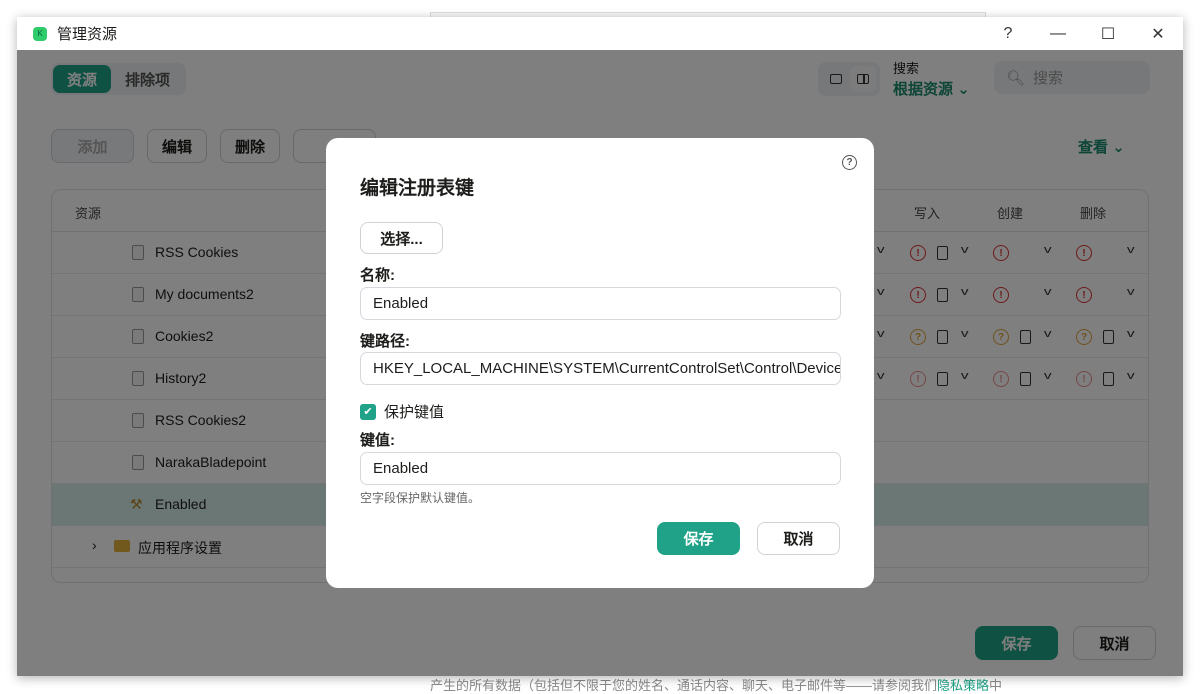 This screenshot has height=694, width=1200. Describe the element at coordinates (600, 468) in the screenshot. I see `value-input: Enabled` at that location.